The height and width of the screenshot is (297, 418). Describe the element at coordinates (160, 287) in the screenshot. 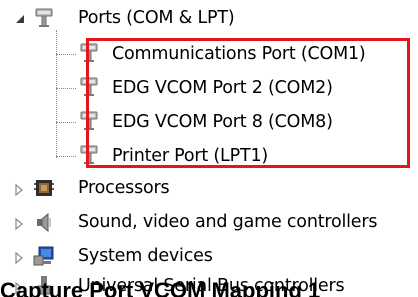

I see `caption-text: Capture Port VCOM Mapping 1` at that location.